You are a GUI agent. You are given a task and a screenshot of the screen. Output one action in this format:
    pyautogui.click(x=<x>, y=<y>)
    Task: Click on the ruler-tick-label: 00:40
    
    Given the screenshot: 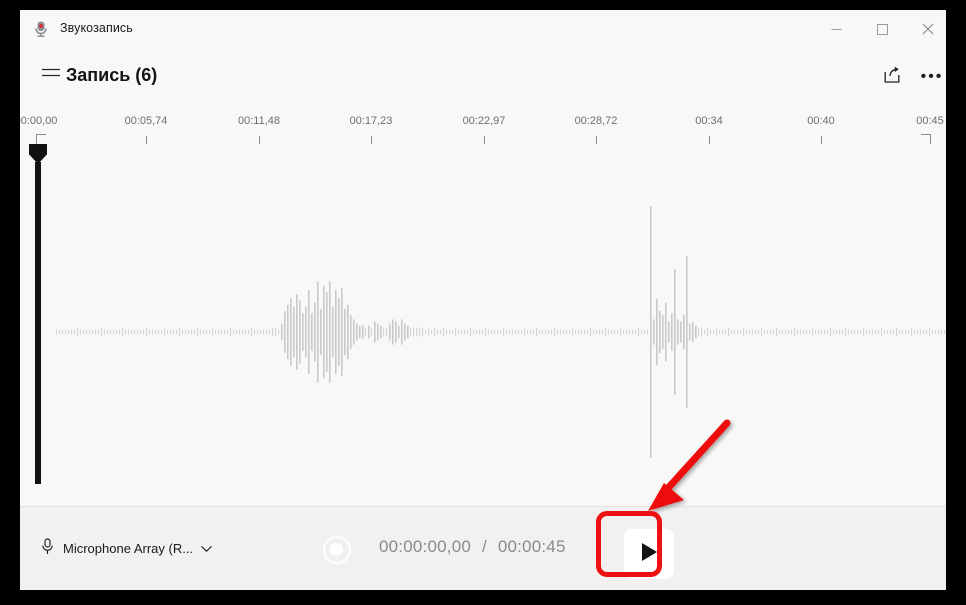 What is the action you would take?
    pyautogui.click(x=821, y=121)
    